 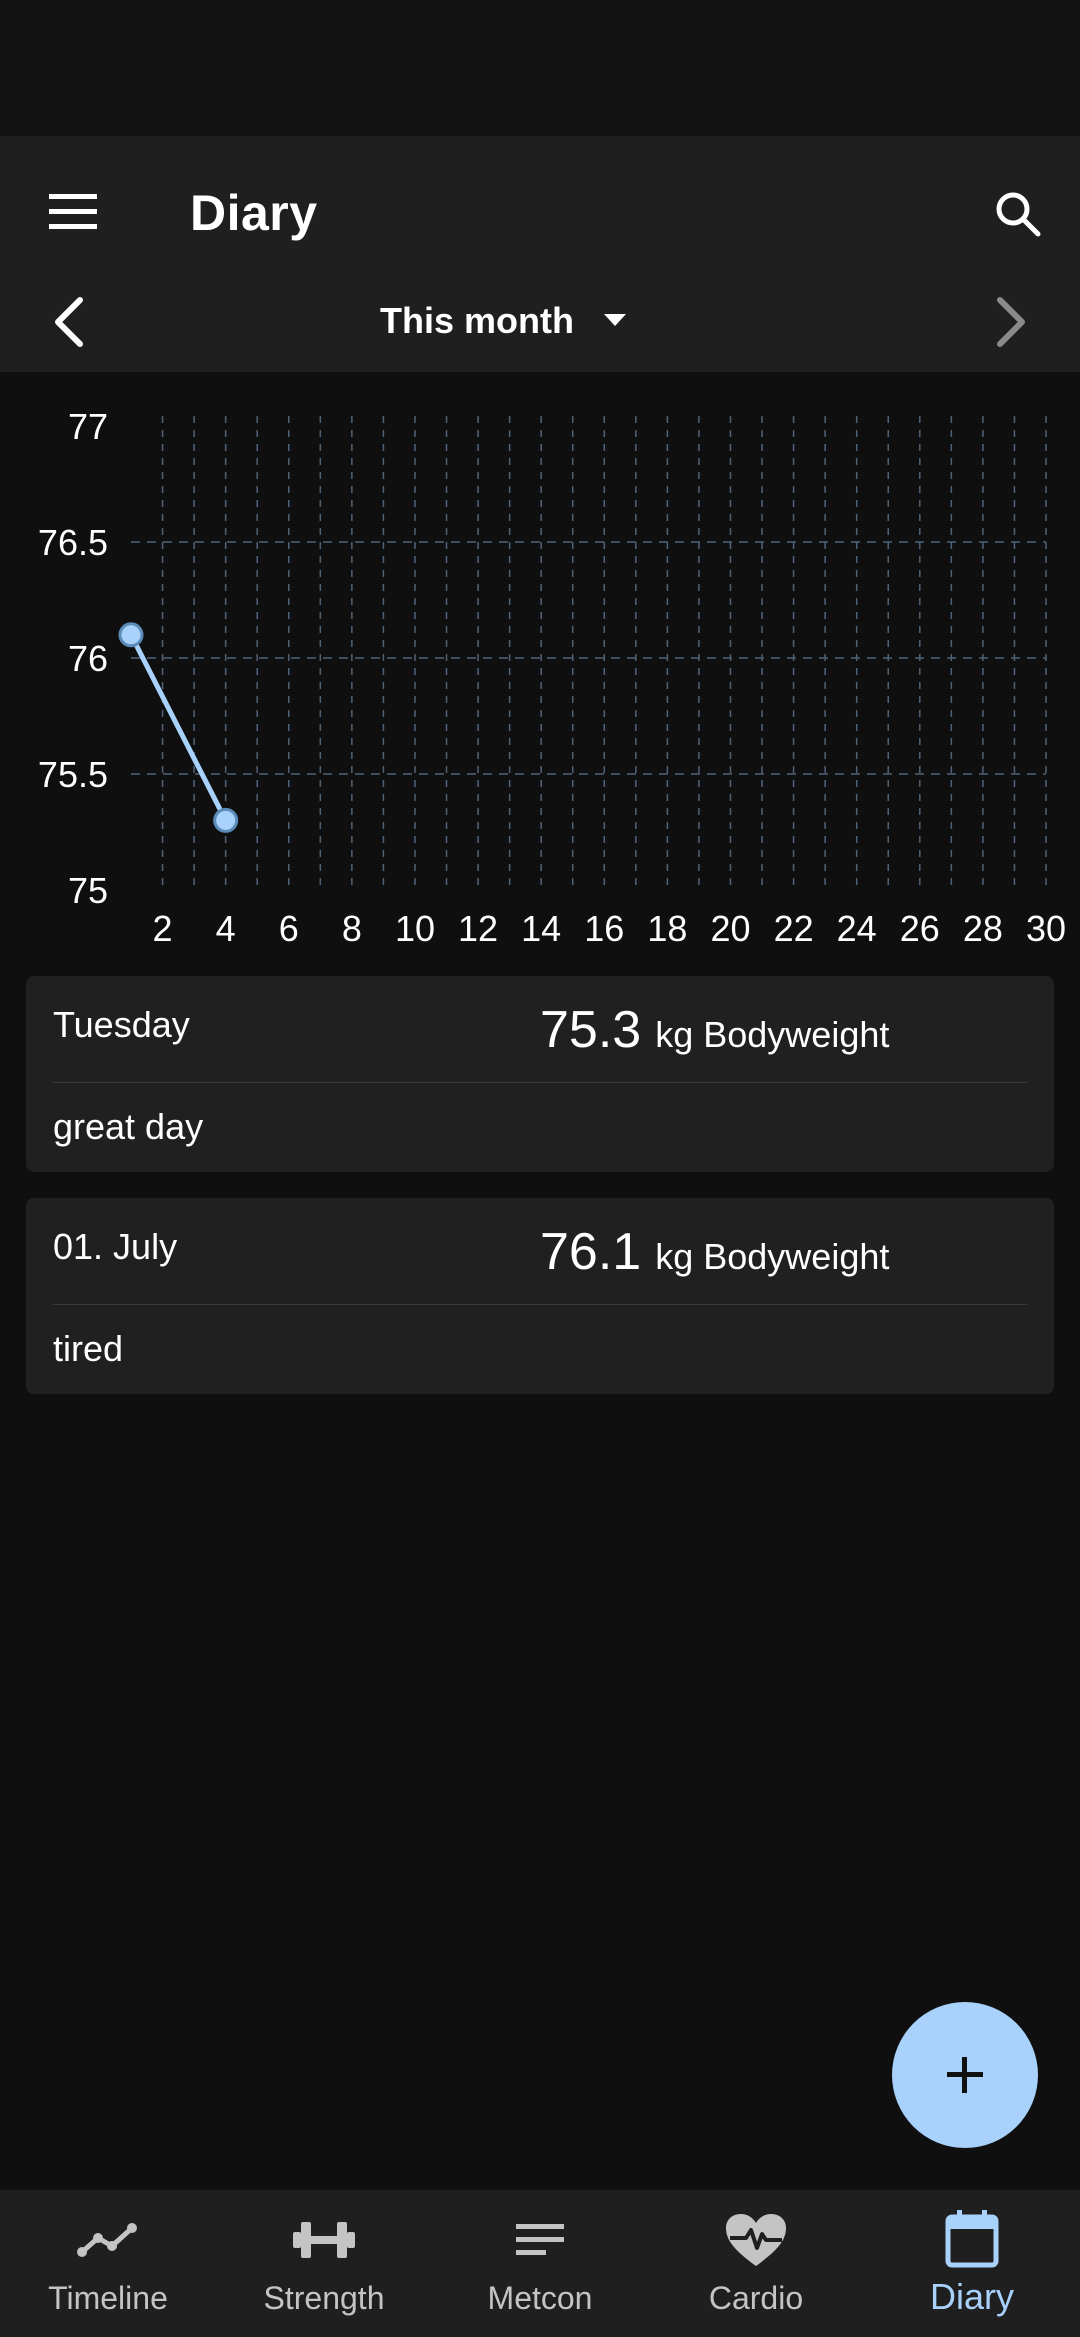 What do you see at coordinates (756, 2298) in the screenshot?
I see `nav-label: Cardio` at bounding box center [756, 2298].